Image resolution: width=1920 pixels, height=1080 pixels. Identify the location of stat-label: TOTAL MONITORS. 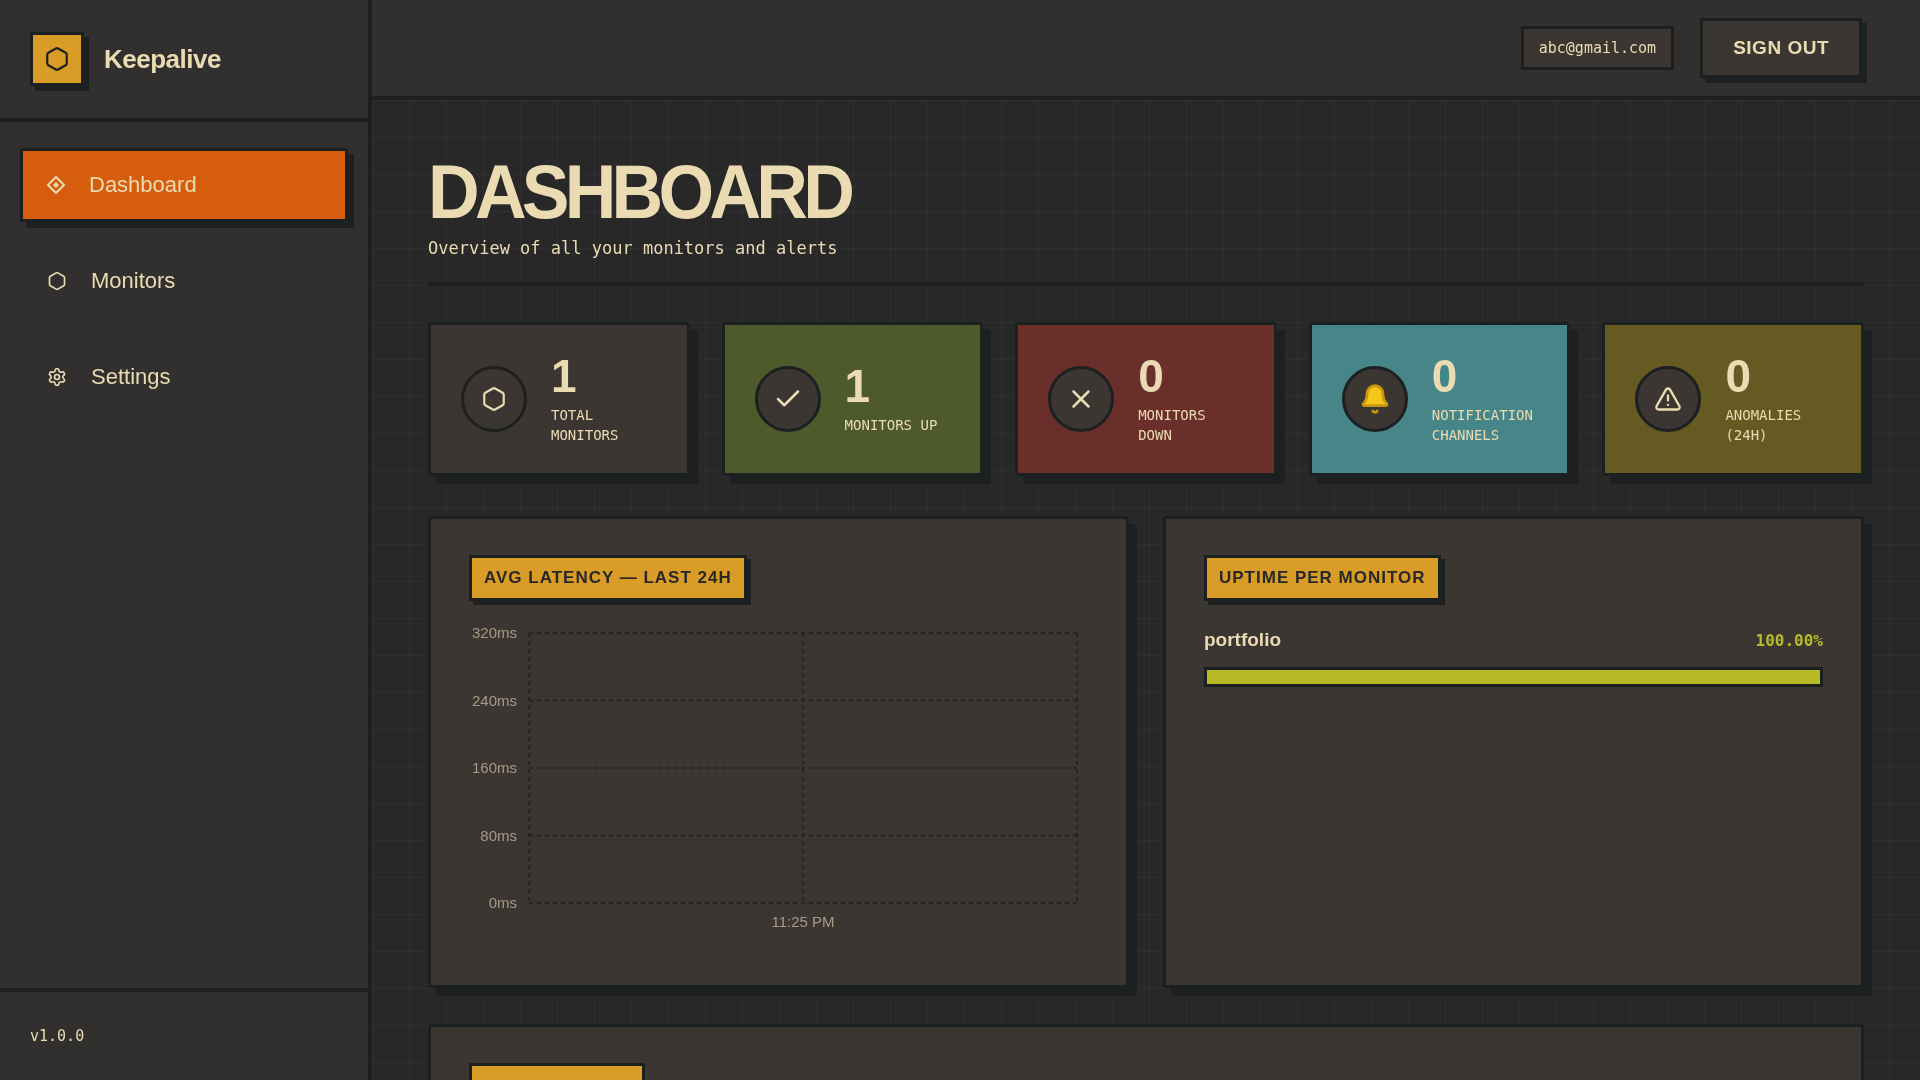
(585, 425).